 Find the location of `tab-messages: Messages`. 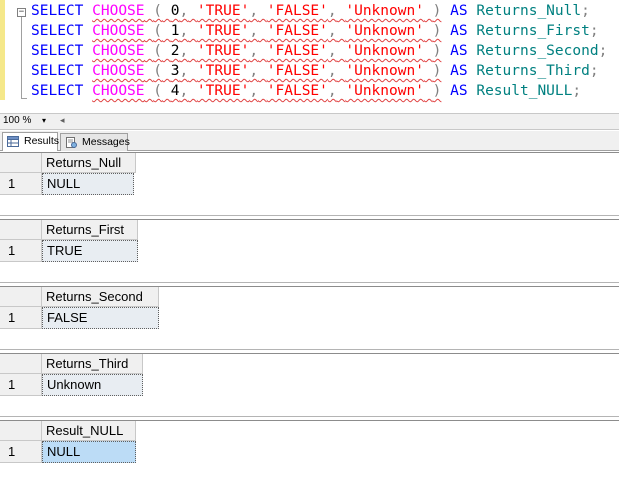

tab-messages: Messages is located at coordinates (95, 142).